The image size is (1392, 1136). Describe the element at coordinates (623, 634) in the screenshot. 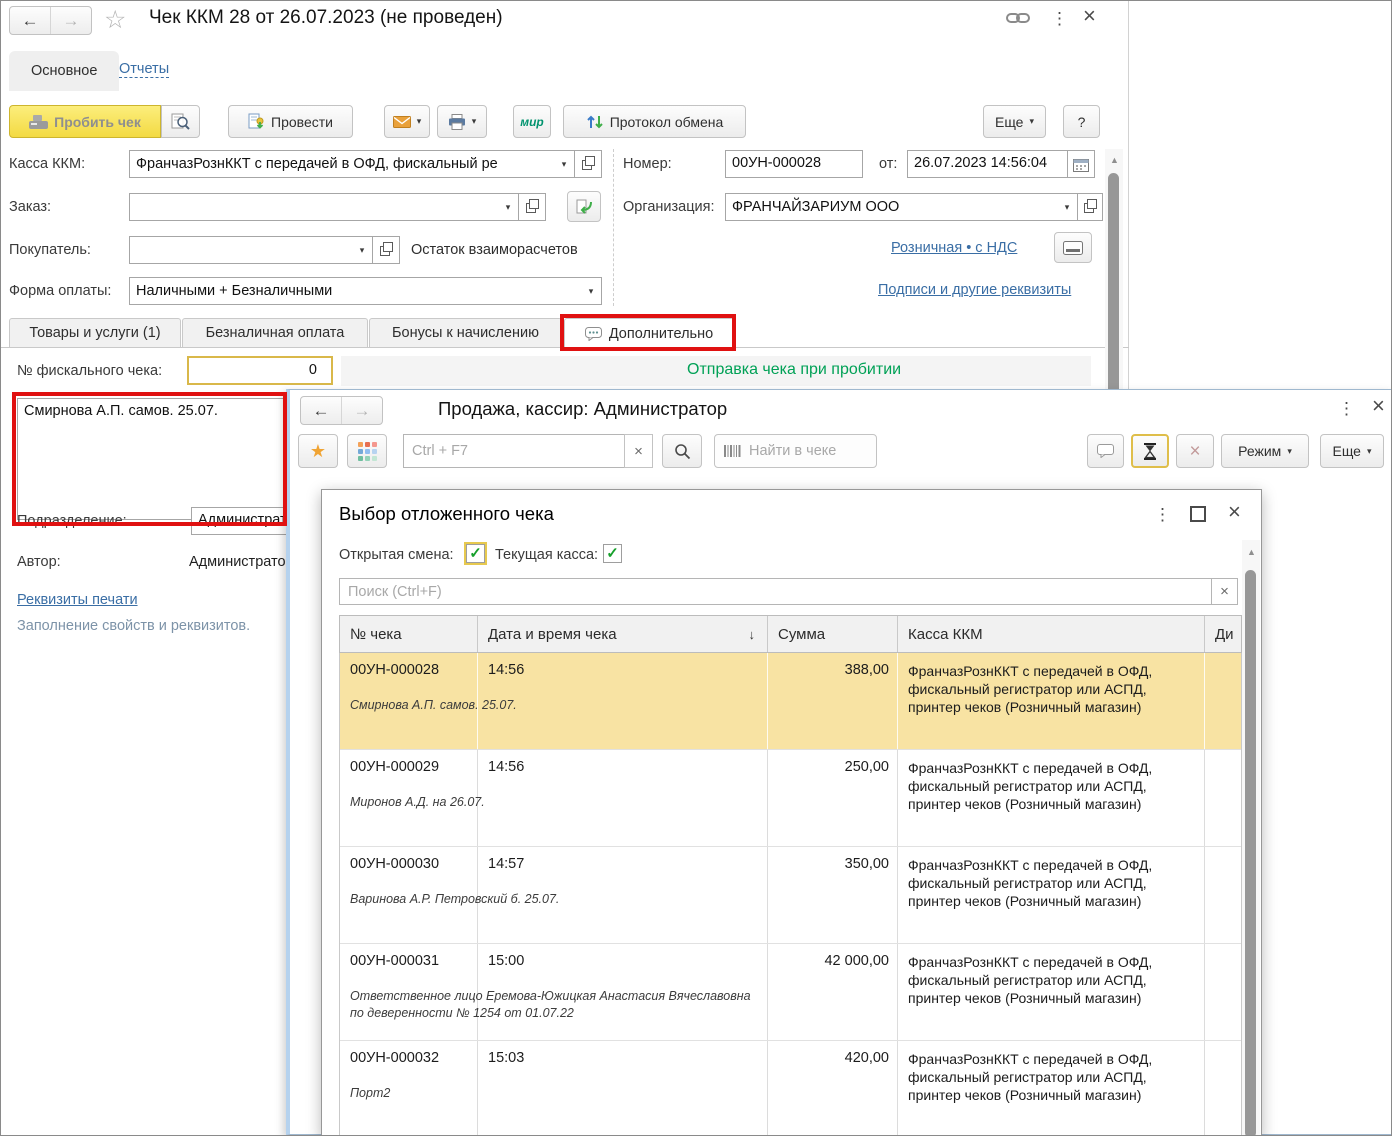

I see `header-datetime: Дата и время чека ↓` at that location.